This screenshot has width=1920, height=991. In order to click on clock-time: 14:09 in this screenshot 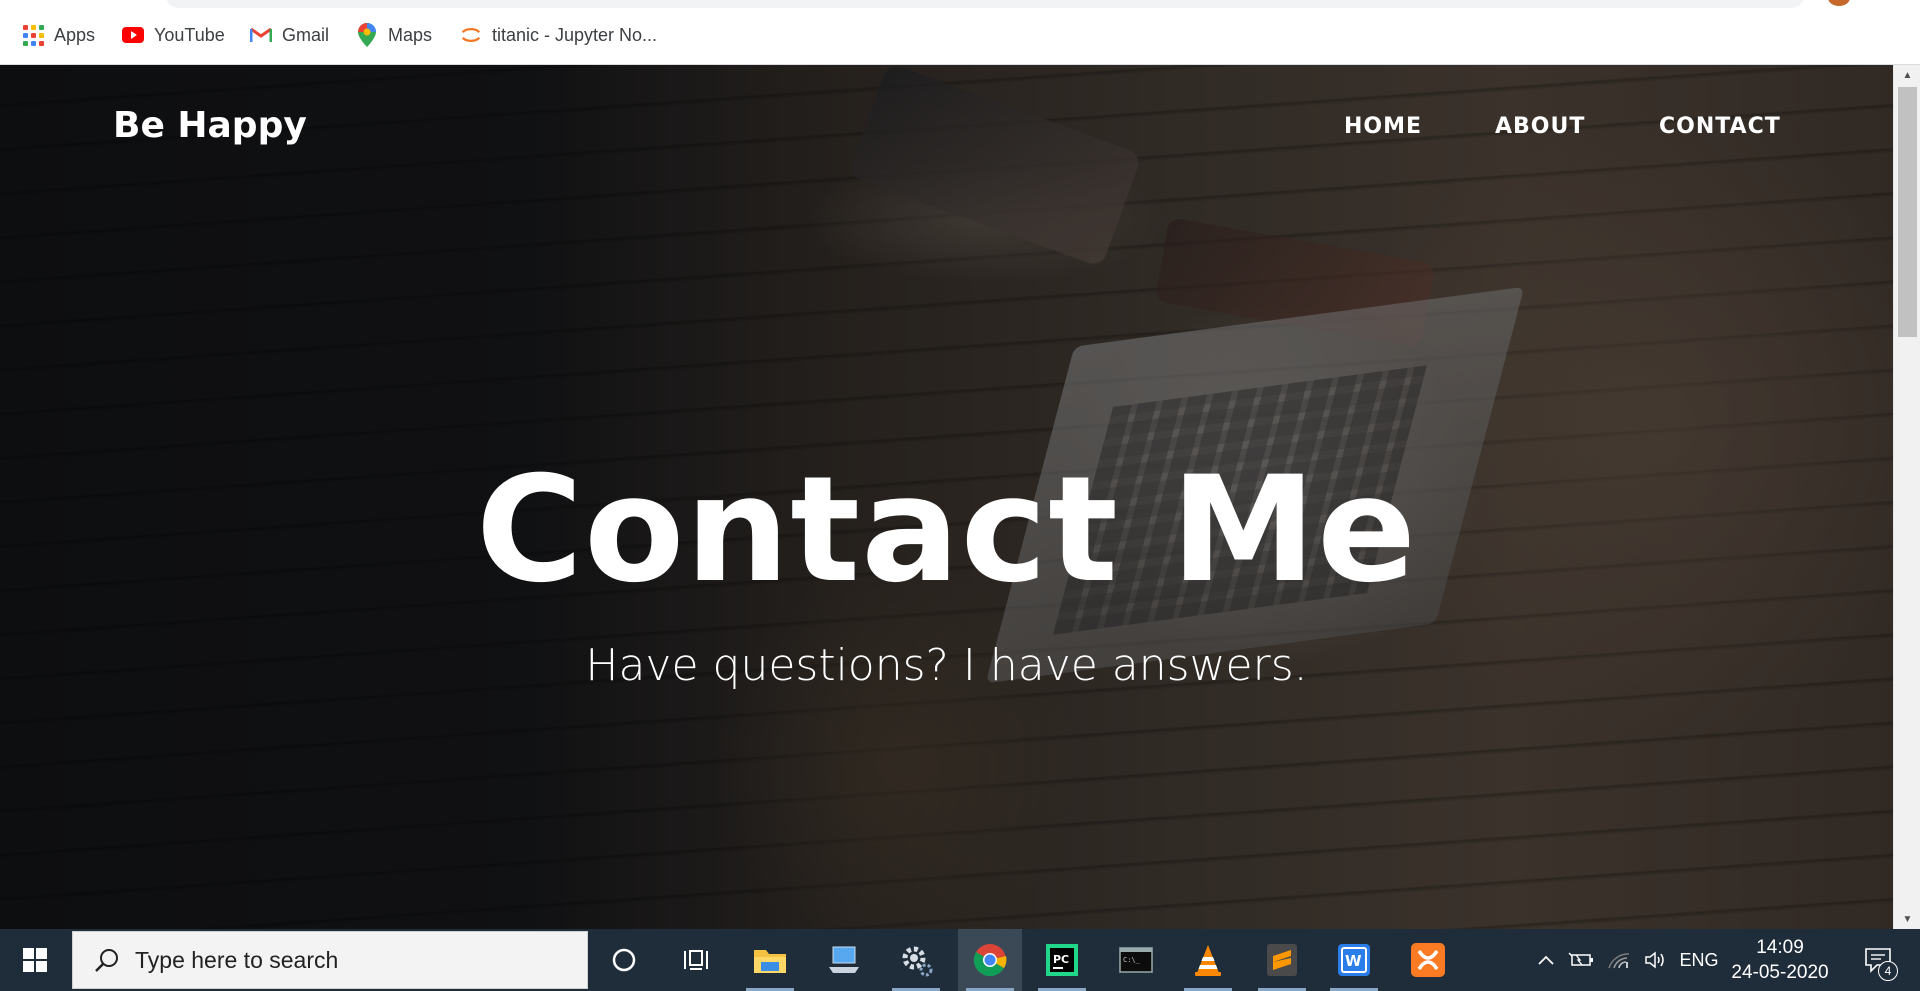, I will do `click(1780, 947)`.